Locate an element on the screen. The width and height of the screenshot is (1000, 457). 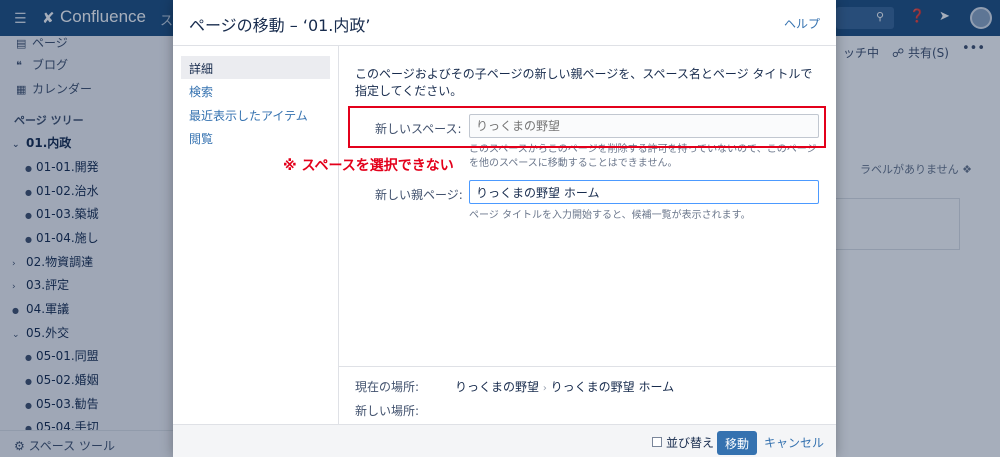
dialog-nav: 詳細 検索 最近表示したアイテム 閲覧 is located at coordinates (256, 235).